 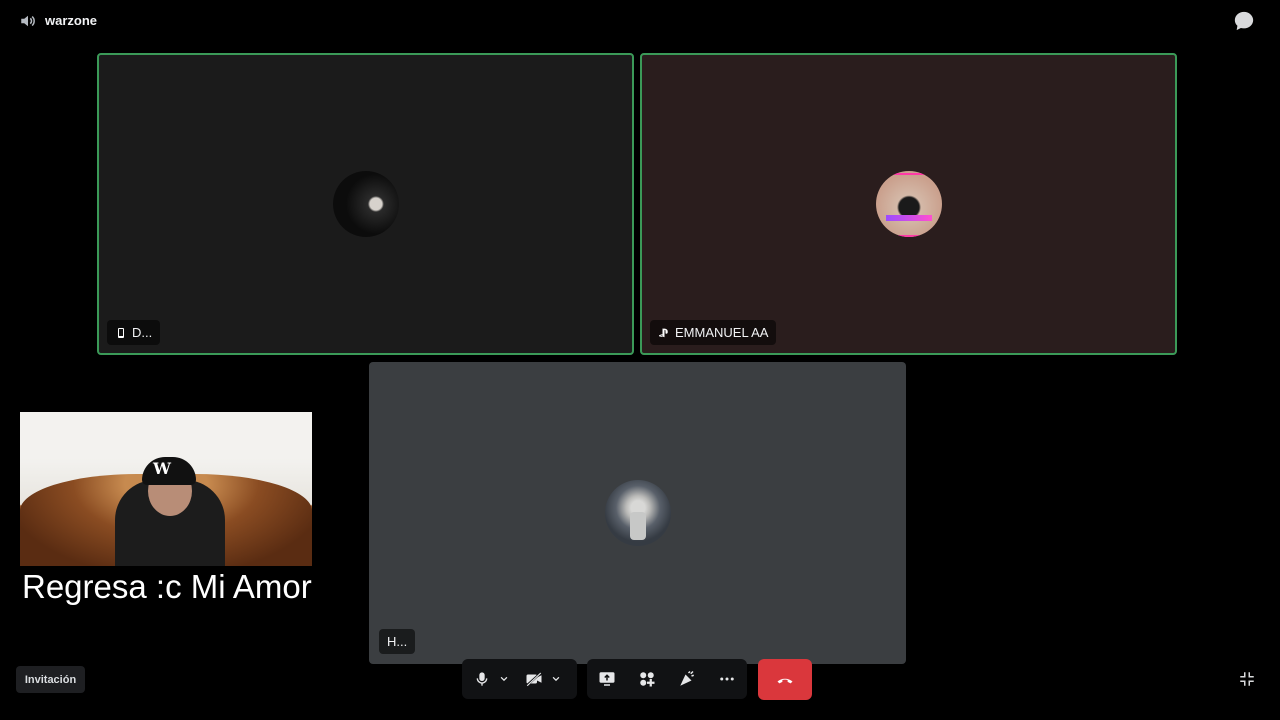 I want to click on more-button, so click(x=727, y=679).